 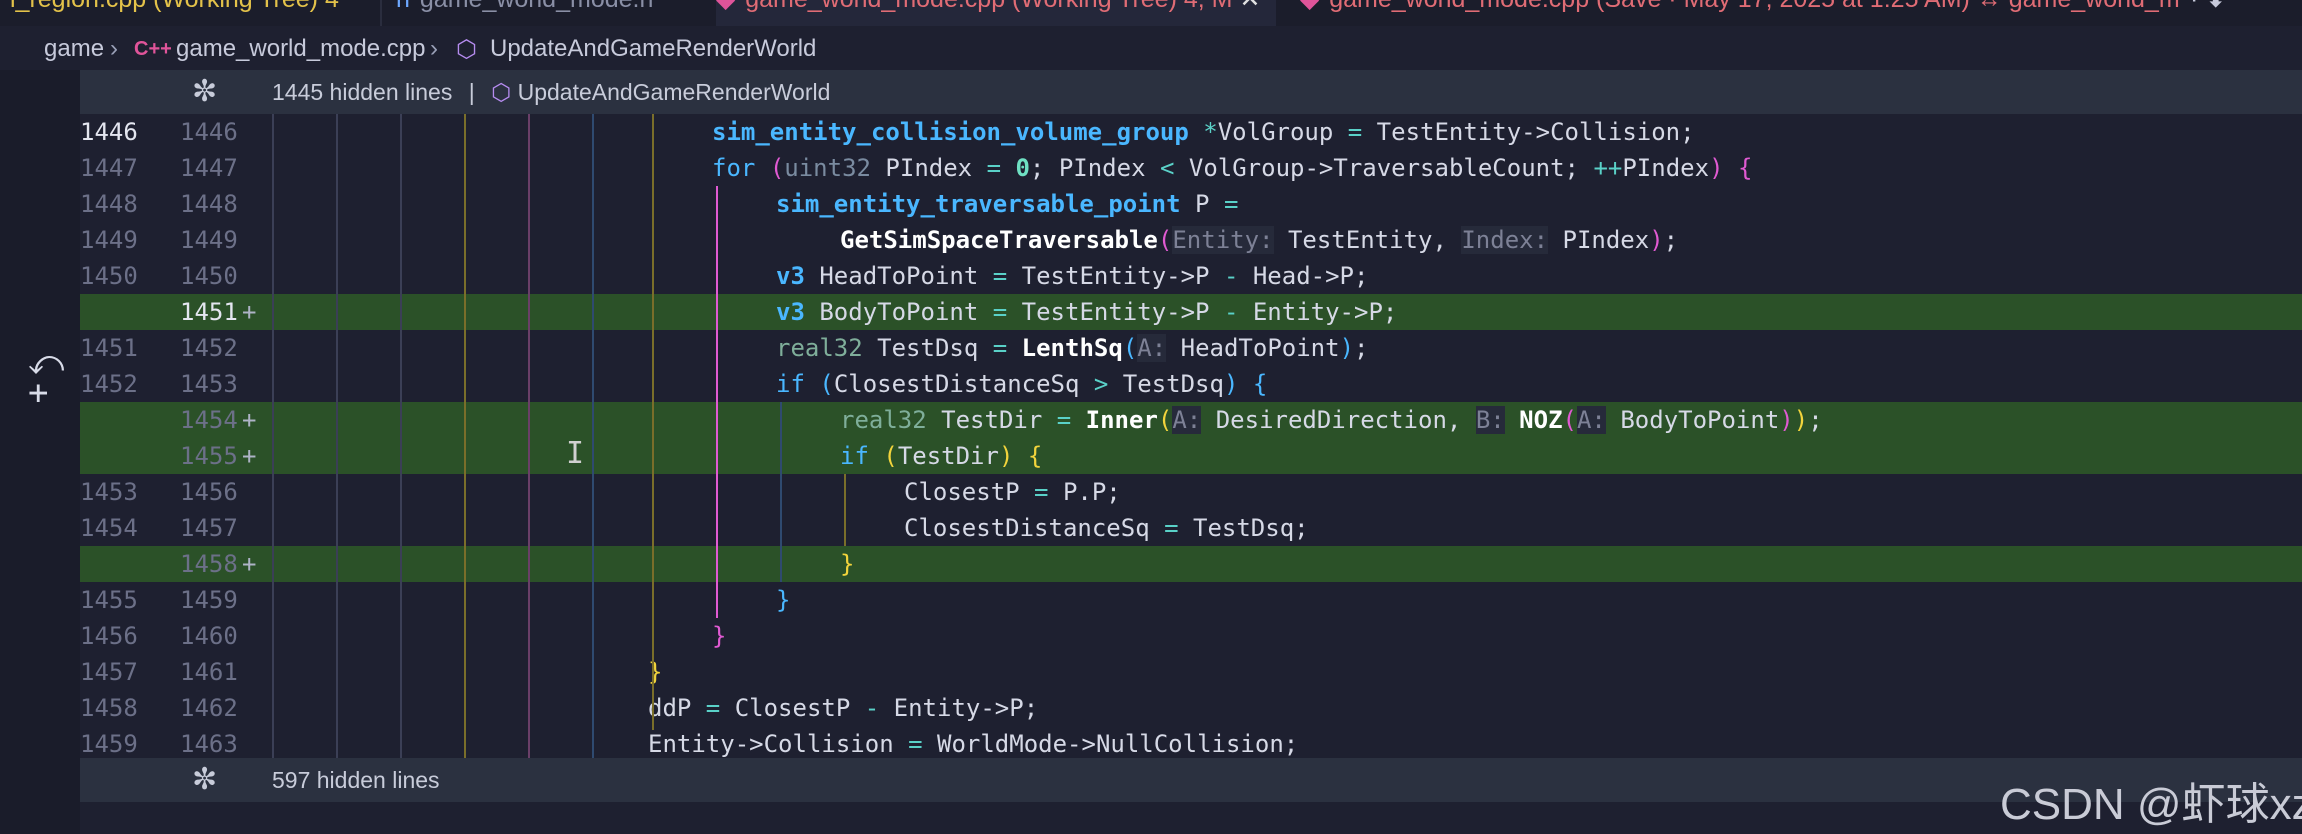 What do you see at coordinates (1191, 636) in the screenshot?
I see `code-line: 1456 1460}` at bounding box center [1191, 636].